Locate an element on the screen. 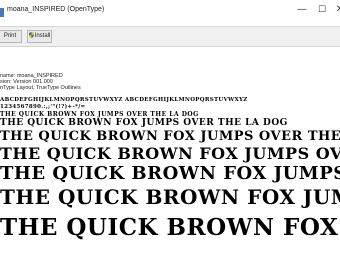  close-button: ✕ is located at coordinates (336, 10).